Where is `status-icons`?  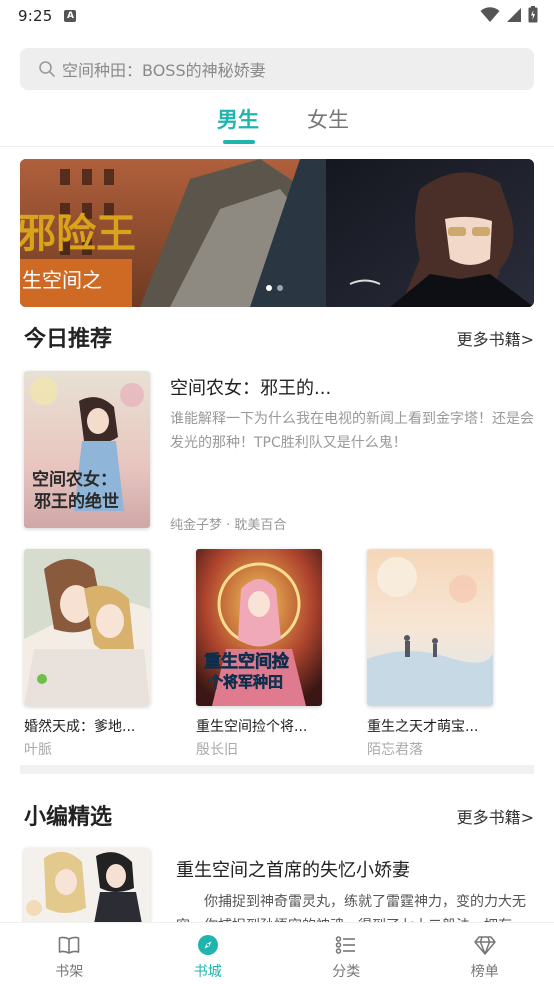
status-icons is located at coordinates (509, 14).